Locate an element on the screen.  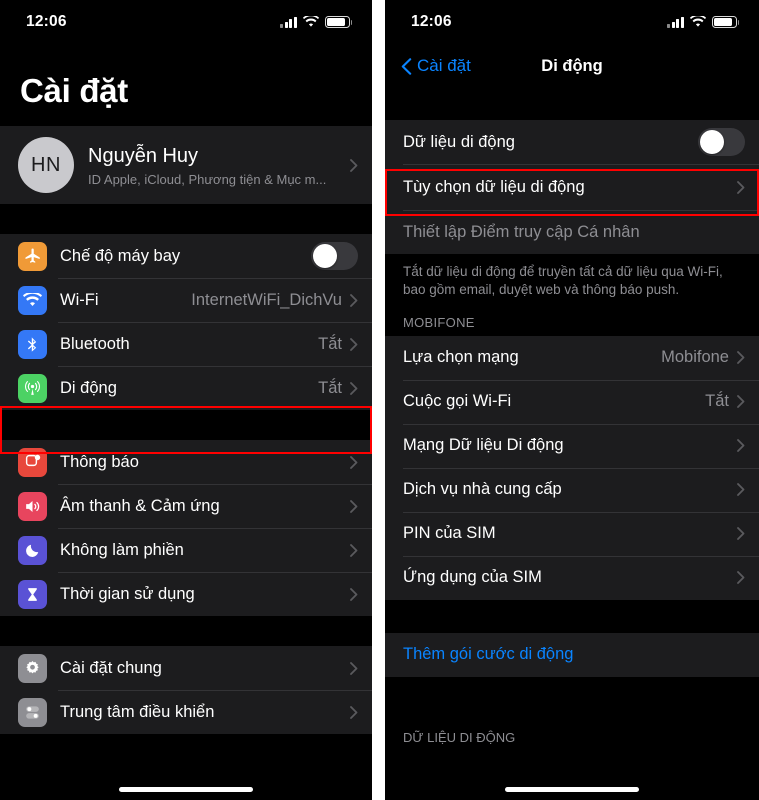
row-label: Thiết lập Điểm truy cập Cá nhân is located at coordinates (521, 231).